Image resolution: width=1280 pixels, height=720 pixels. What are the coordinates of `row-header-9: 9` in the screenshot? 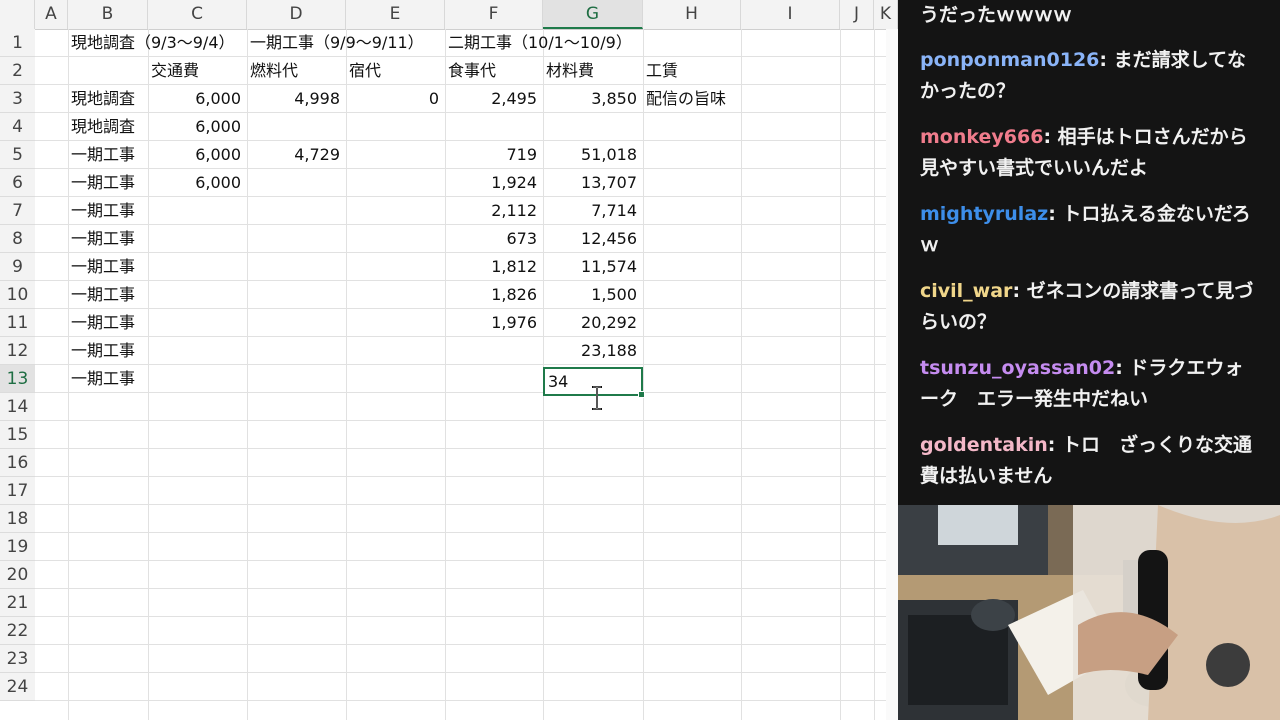 It's located at (17, 267).